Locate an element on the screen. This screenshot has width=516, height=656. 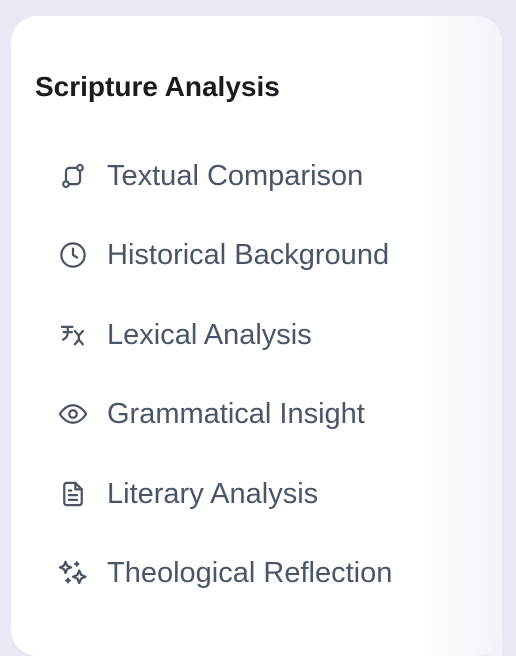
clock-icon is located at coordinates (73, 255).